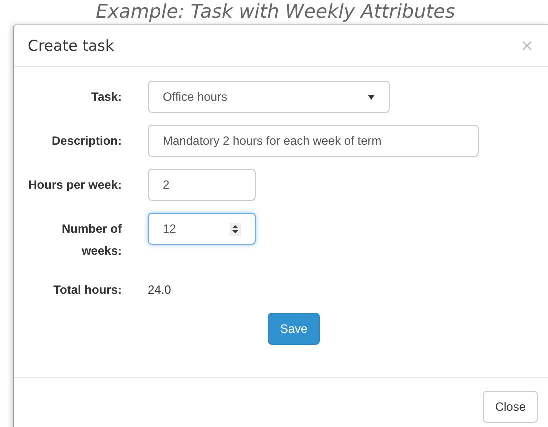 This screenshot has height=427, width=548. Describe the element at coordinates (313, 141) in the screenshot. I see `input-field: Mandatory 2 hours for each week of term` at that location.